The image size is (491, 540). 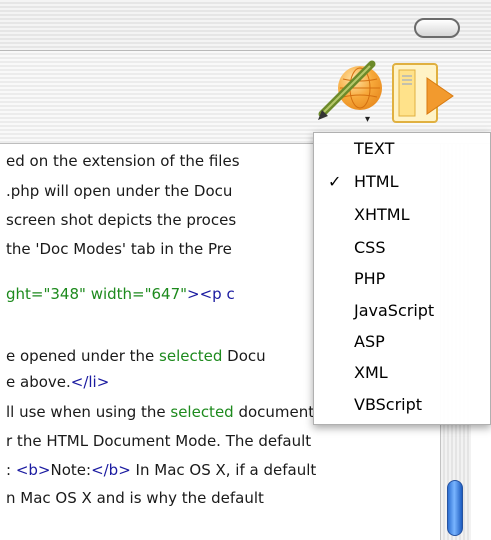 I want to click on code-token: ed on the extension of the files, so click(x=123, y=161).